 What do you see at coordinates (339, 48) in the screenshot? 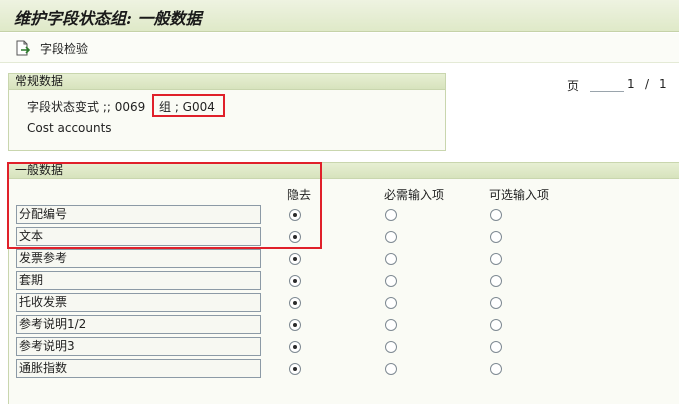
I see `application-toolbar: 字段检验` at bounding box center [339, 48].